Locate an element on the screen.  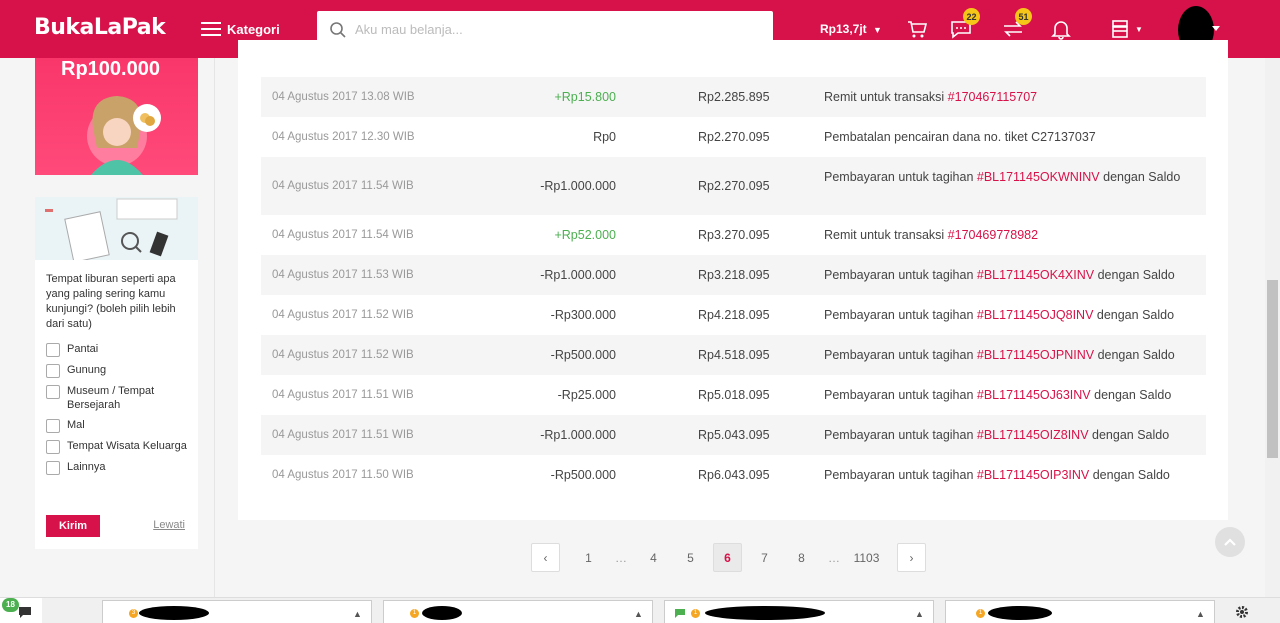
option-pantai: Pantai is located at coordinates (116, 349).